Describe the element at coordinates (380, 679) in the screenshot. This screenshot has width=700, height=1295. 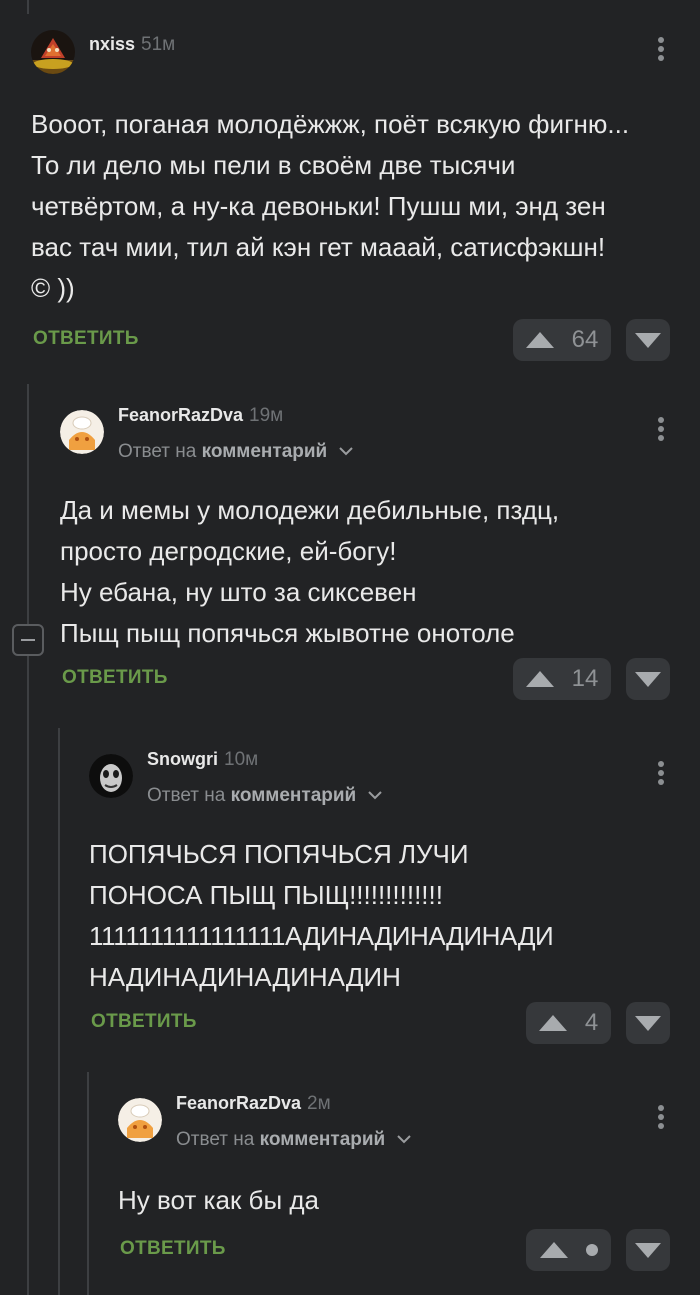
I see `comment-footer: ОТВЕТИТЬ 14` at that location.